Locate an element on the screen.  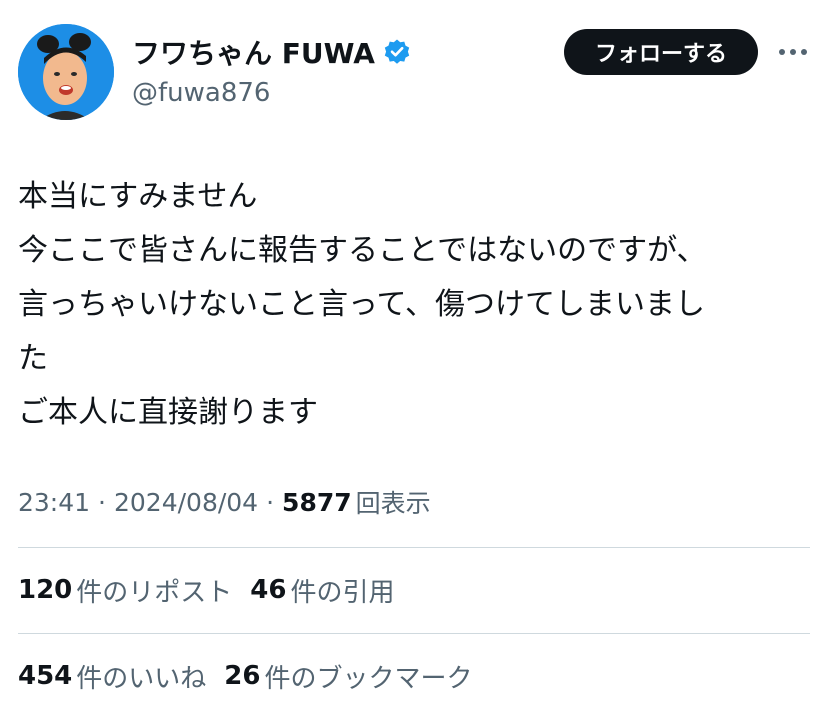
quotes-count: 46 is located at coordinates (268, 590).